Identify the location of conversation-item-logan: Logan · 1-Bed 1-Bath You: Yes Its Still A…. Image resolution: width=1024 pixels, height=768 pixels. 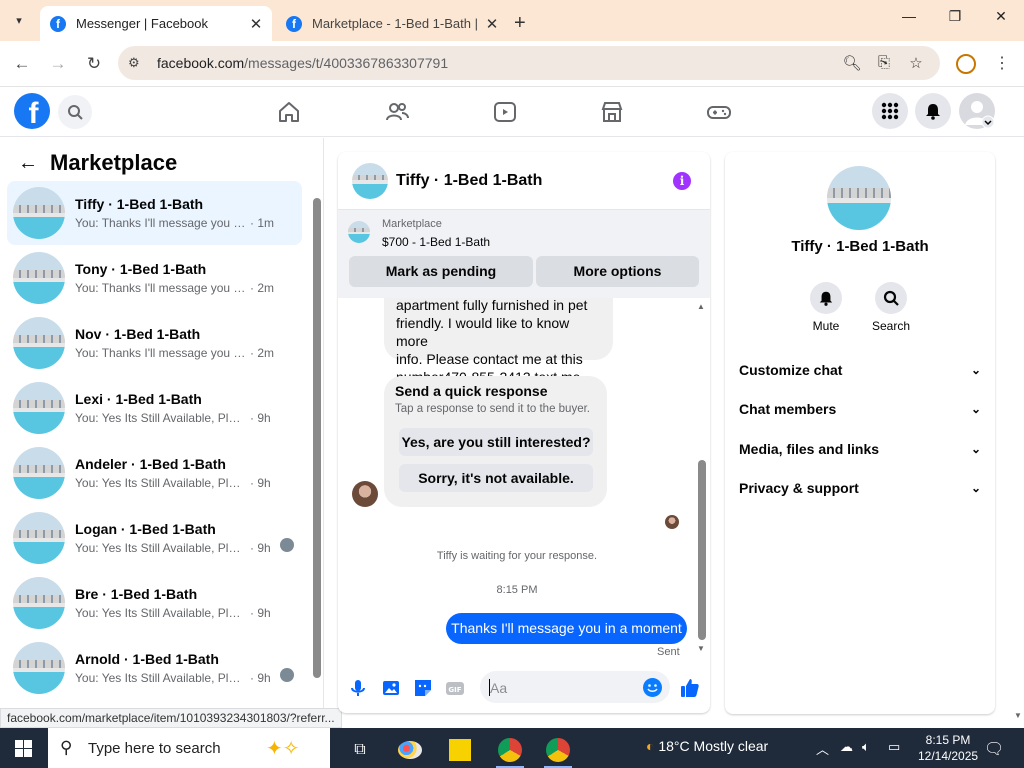
(154, 538).